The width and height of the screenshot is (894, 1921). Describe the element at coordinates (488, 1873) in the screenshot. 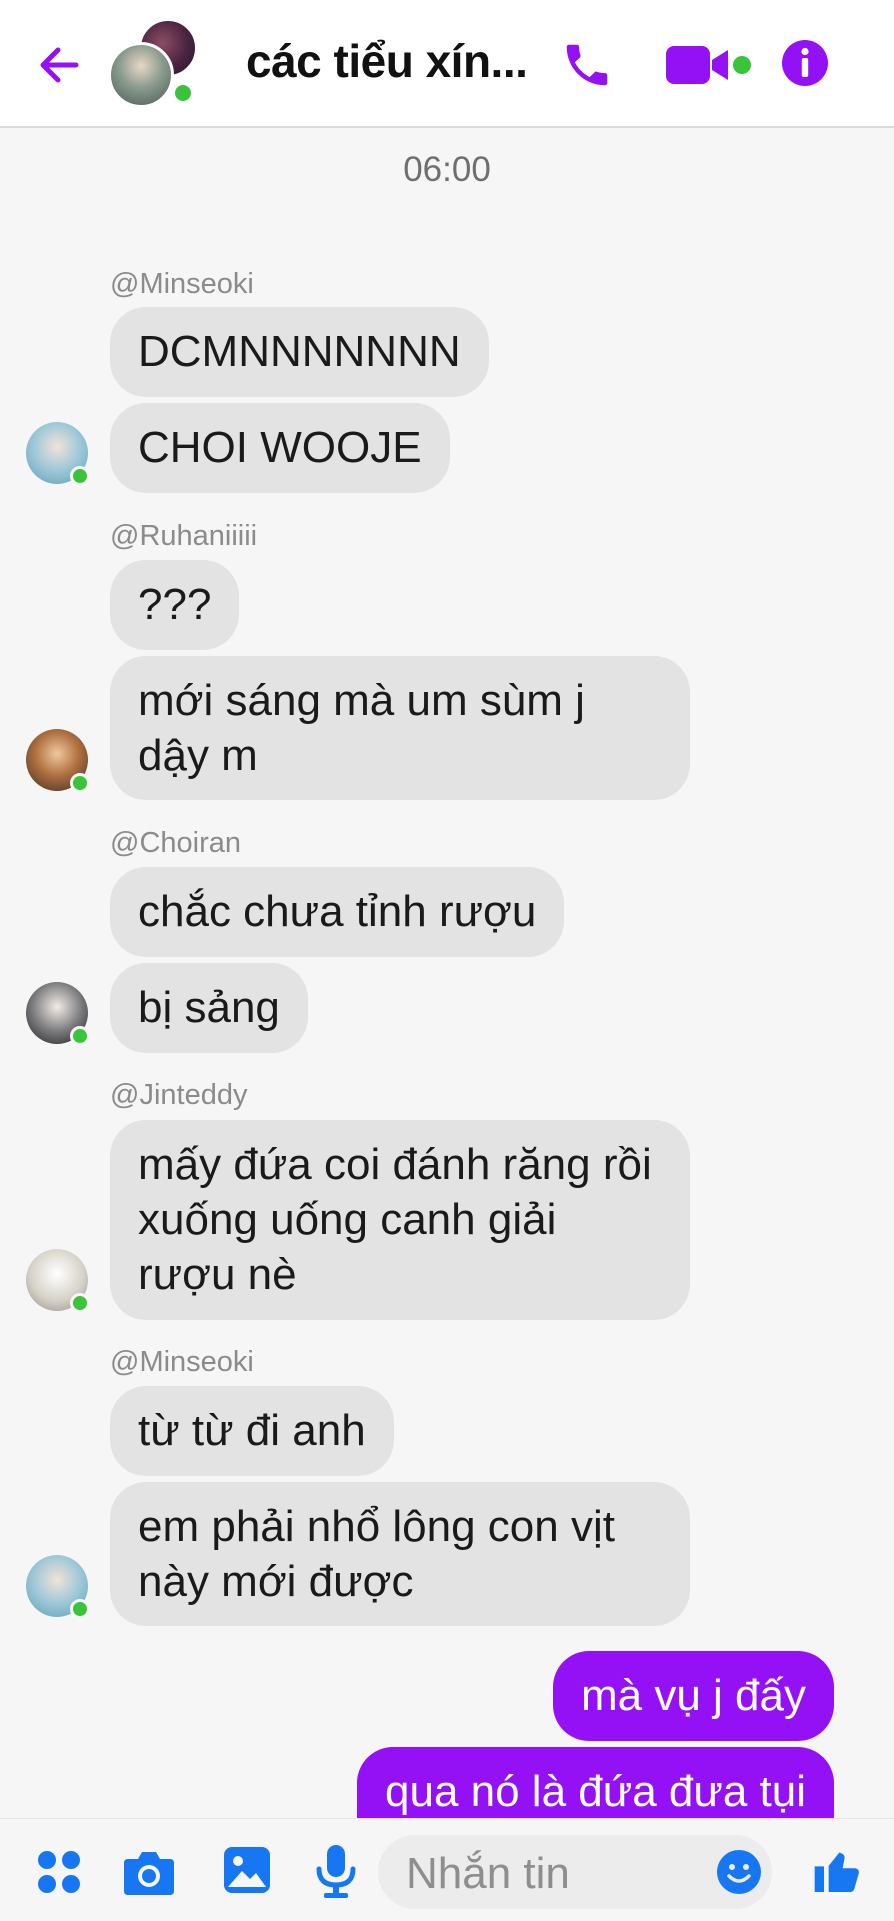

I see `message-input-placeholder: Nhắn tin` at that location.